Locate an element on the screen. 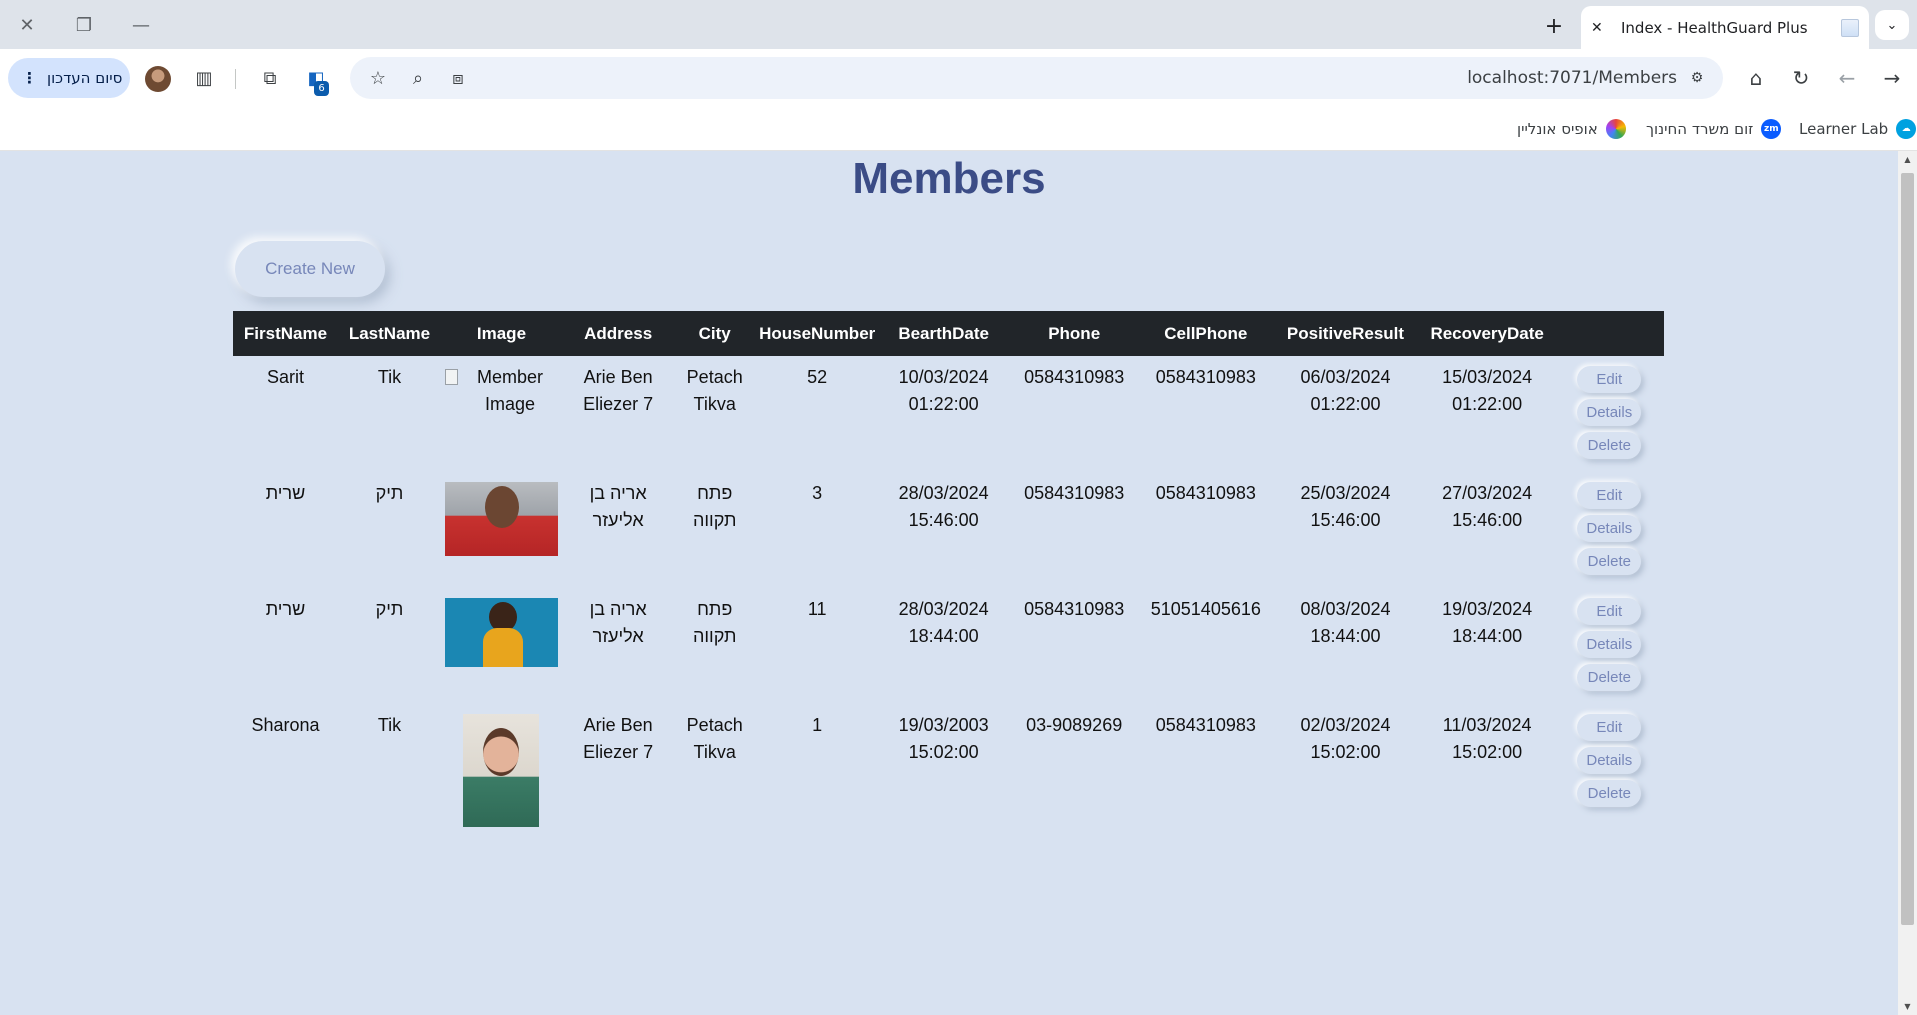 This screenshot has width=1917, height=1015. vertical-scrollbar: ▲ ▼ is located at coordinates (1907, 583).